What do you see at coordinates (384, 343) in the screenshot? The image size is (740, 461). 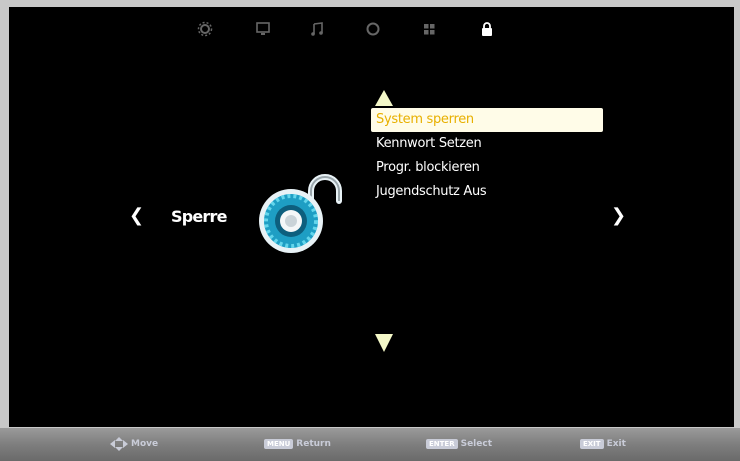 I see `scroll-down-arrow` at bounding box center [384, 343].